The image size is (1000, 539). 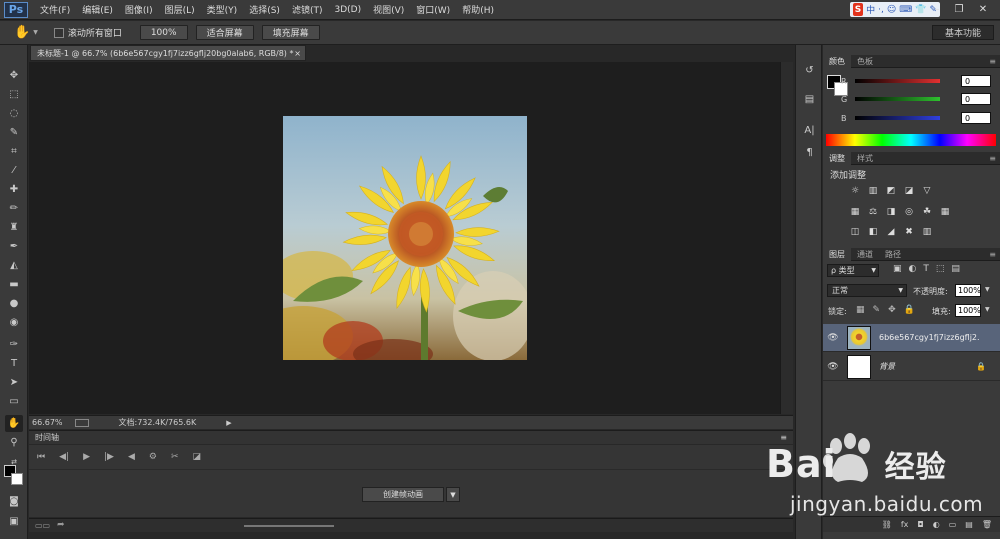 I want to click on menu-type: 类型(Y), so click(x=222, y=9).